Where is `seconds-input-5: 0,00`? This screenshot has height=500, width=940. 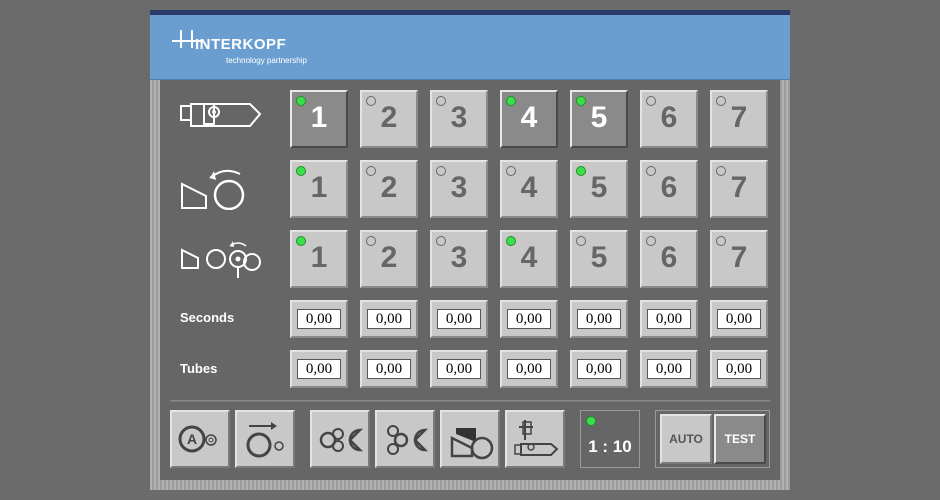 seconds-input-5: 0,00 is located at coordinates (599, 319).